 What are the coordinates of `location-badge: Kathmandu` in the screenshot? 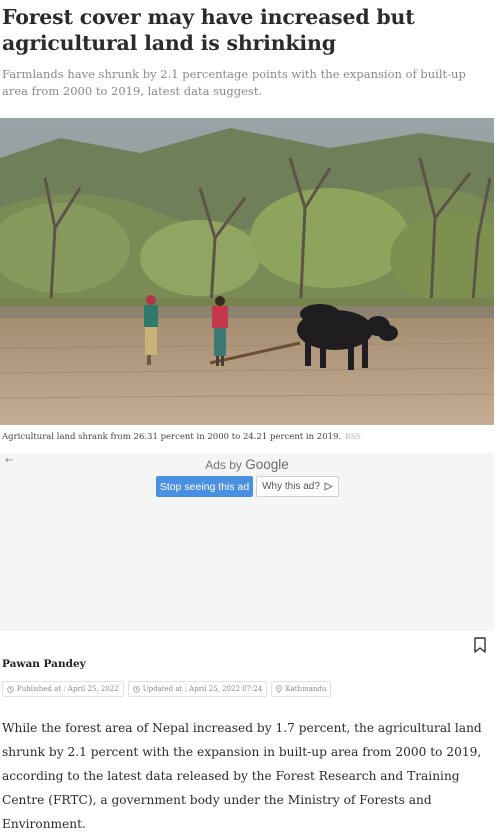 It's located at (301, 689).